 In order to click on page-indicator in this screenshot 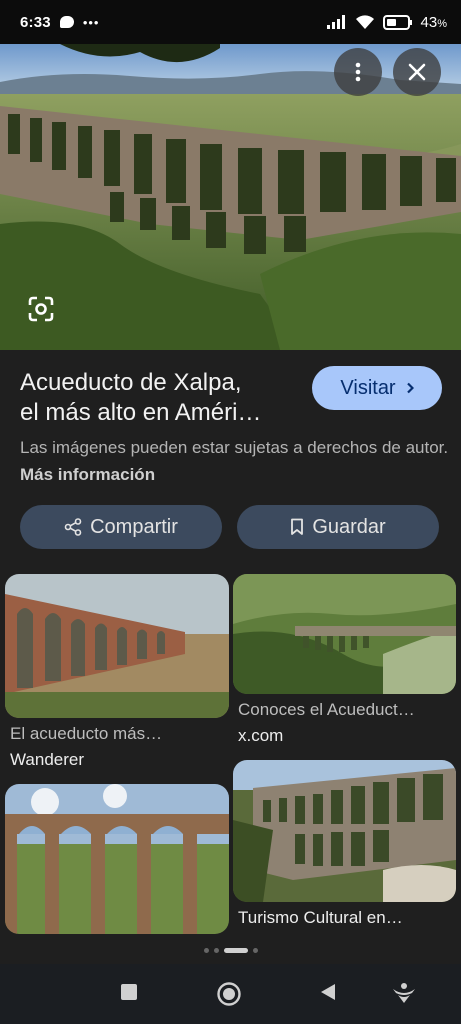, I will do `click(230, 950)`.